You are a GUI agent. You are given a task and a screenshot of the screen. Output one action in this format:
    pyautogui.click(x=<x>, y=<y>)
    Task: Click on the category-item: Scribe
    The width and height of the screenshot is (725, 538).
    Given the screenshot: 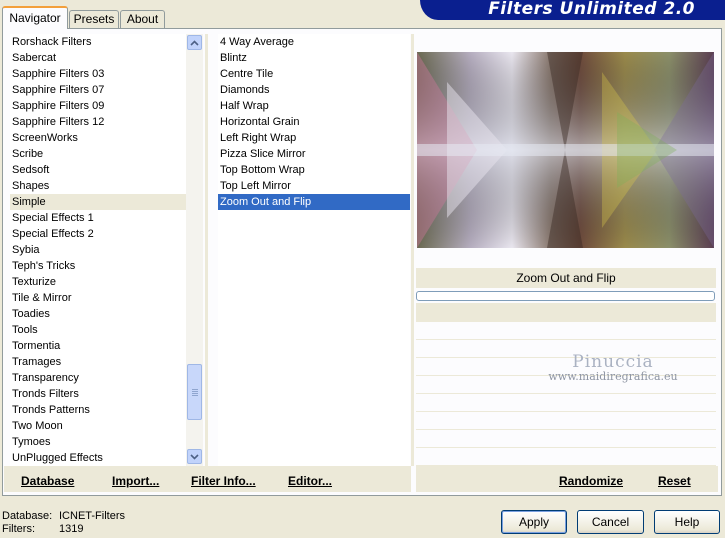 What is the action you would take?
    pyautogui.click(x=98, y=154)
    